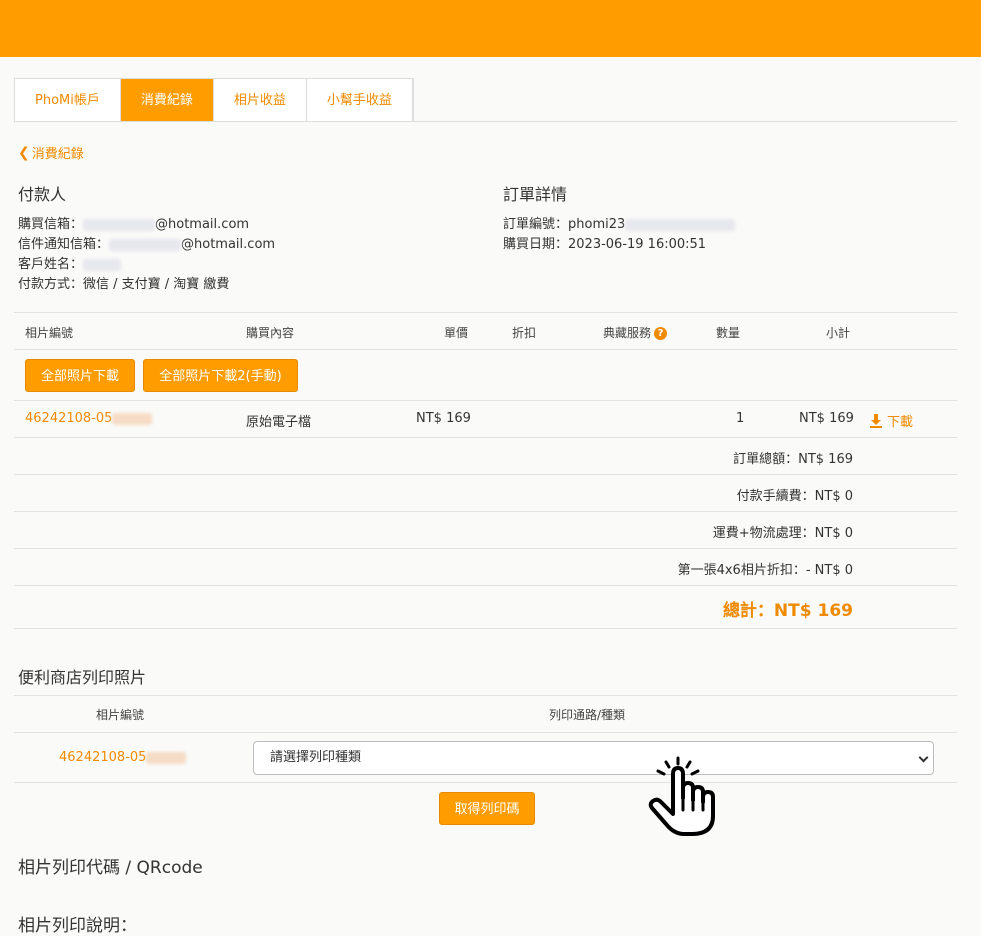 The height and width of the screenshot is (936, 981). What do you see at coordinates (794, 496) in the screenshot?
I see `payment-fee: 付款手續費：NT$ 0` at bounding box center [794, 496].